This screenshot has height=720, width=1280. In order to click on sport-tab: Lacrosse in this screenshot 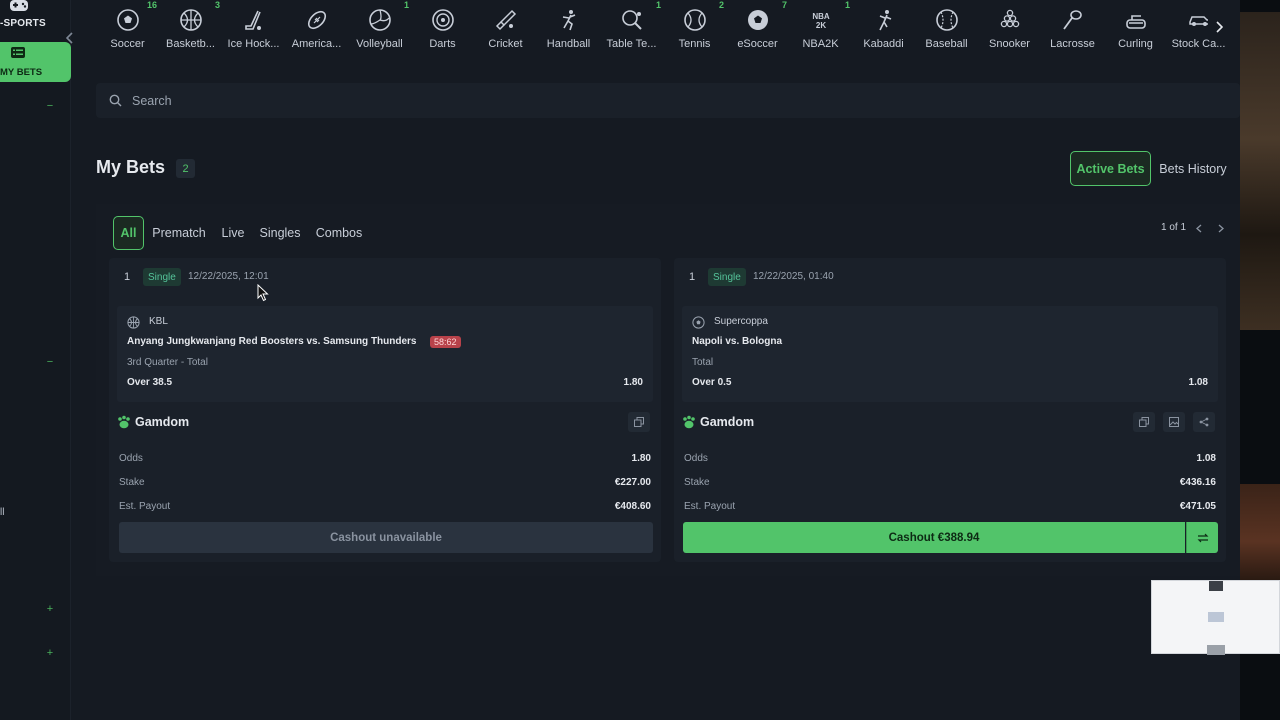, I will do `click(1072, 28)`.